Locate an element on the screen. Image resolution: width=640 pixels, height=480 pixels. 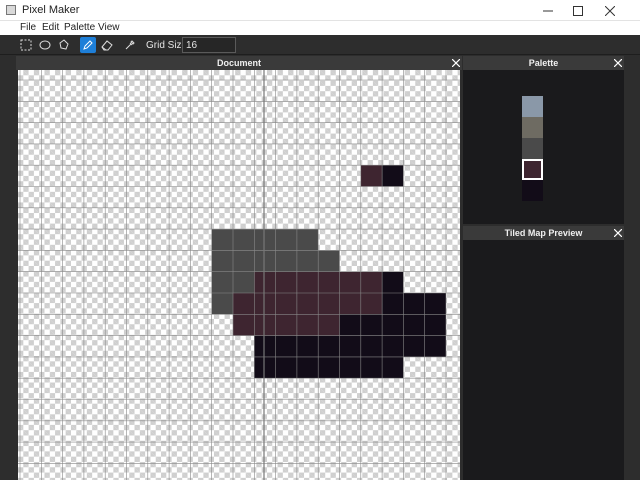
minimize-button is located at coordinates (548, 10).